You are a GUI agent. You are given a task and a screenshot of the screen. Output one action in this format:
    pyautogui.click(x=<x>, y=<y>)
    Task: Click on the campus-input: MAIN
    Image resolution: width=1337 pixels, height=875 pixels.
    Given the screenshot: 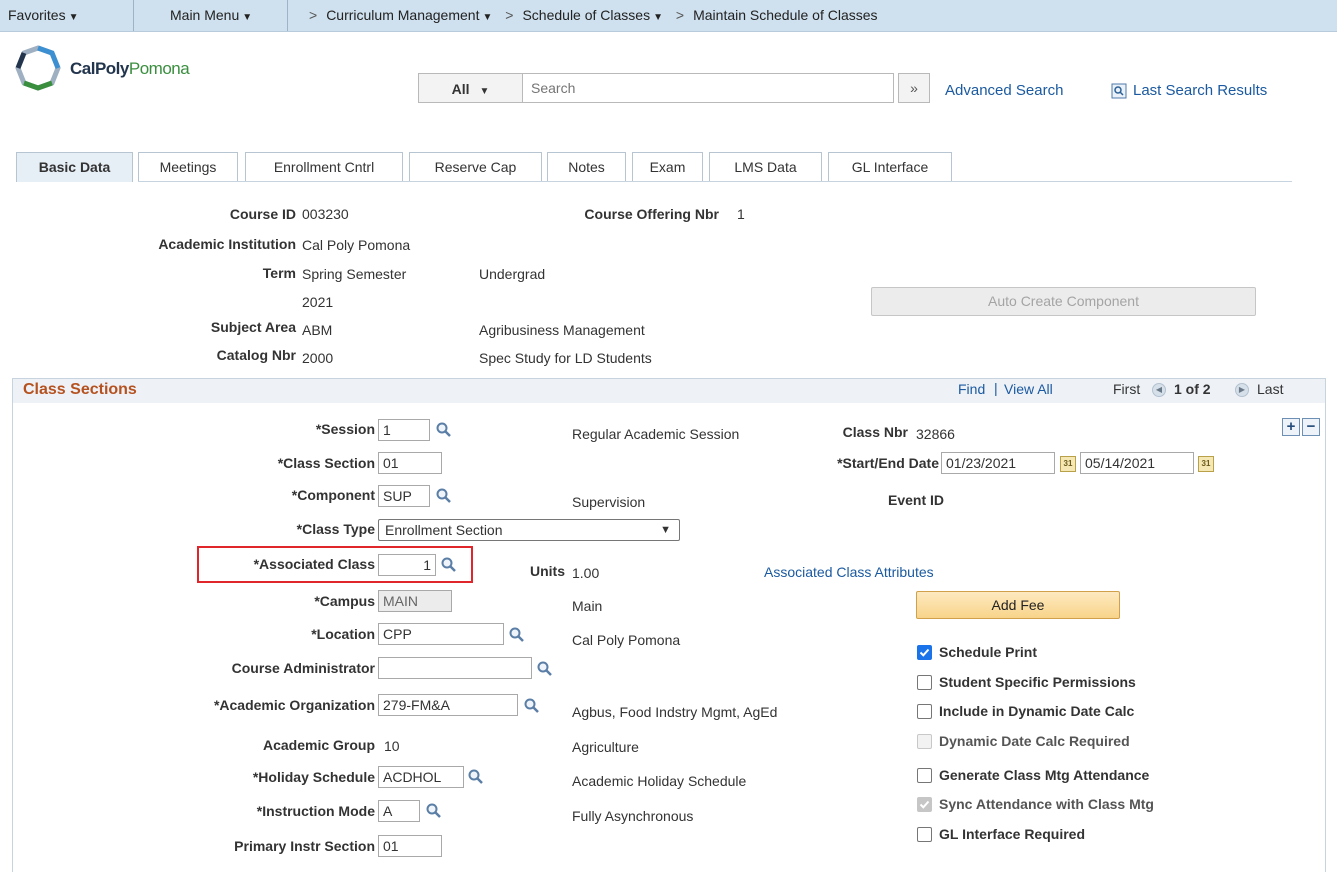 What is the action you would take?
    pyautogui.click(x=415, y=601)
    